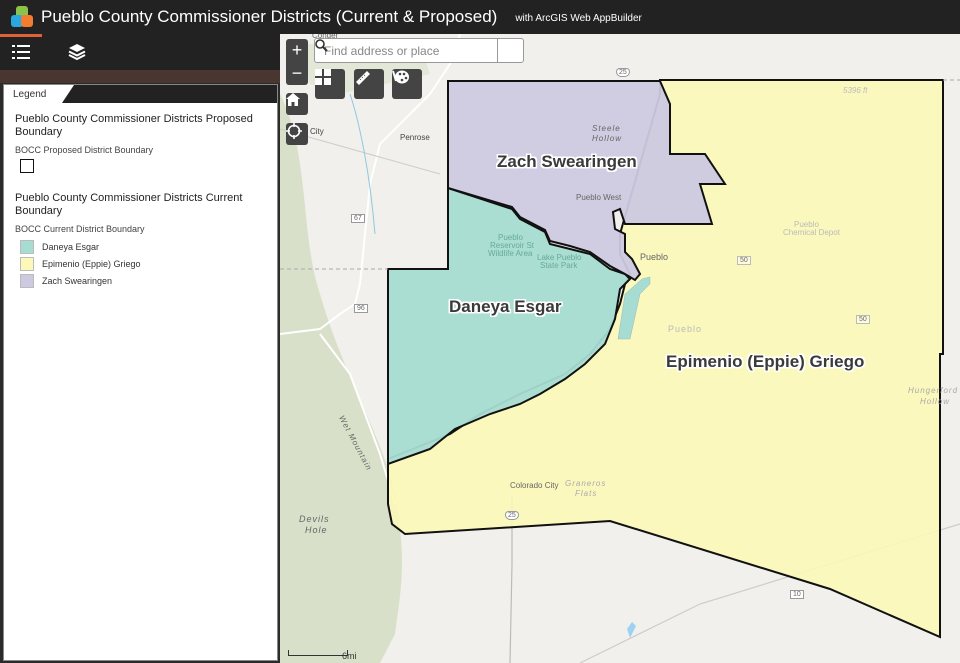 The width and height of the screenshot is (960, 663). Describe the element at coordinates (363, 78) in the screenshot. I see `measure-ruler-icon` at that location.